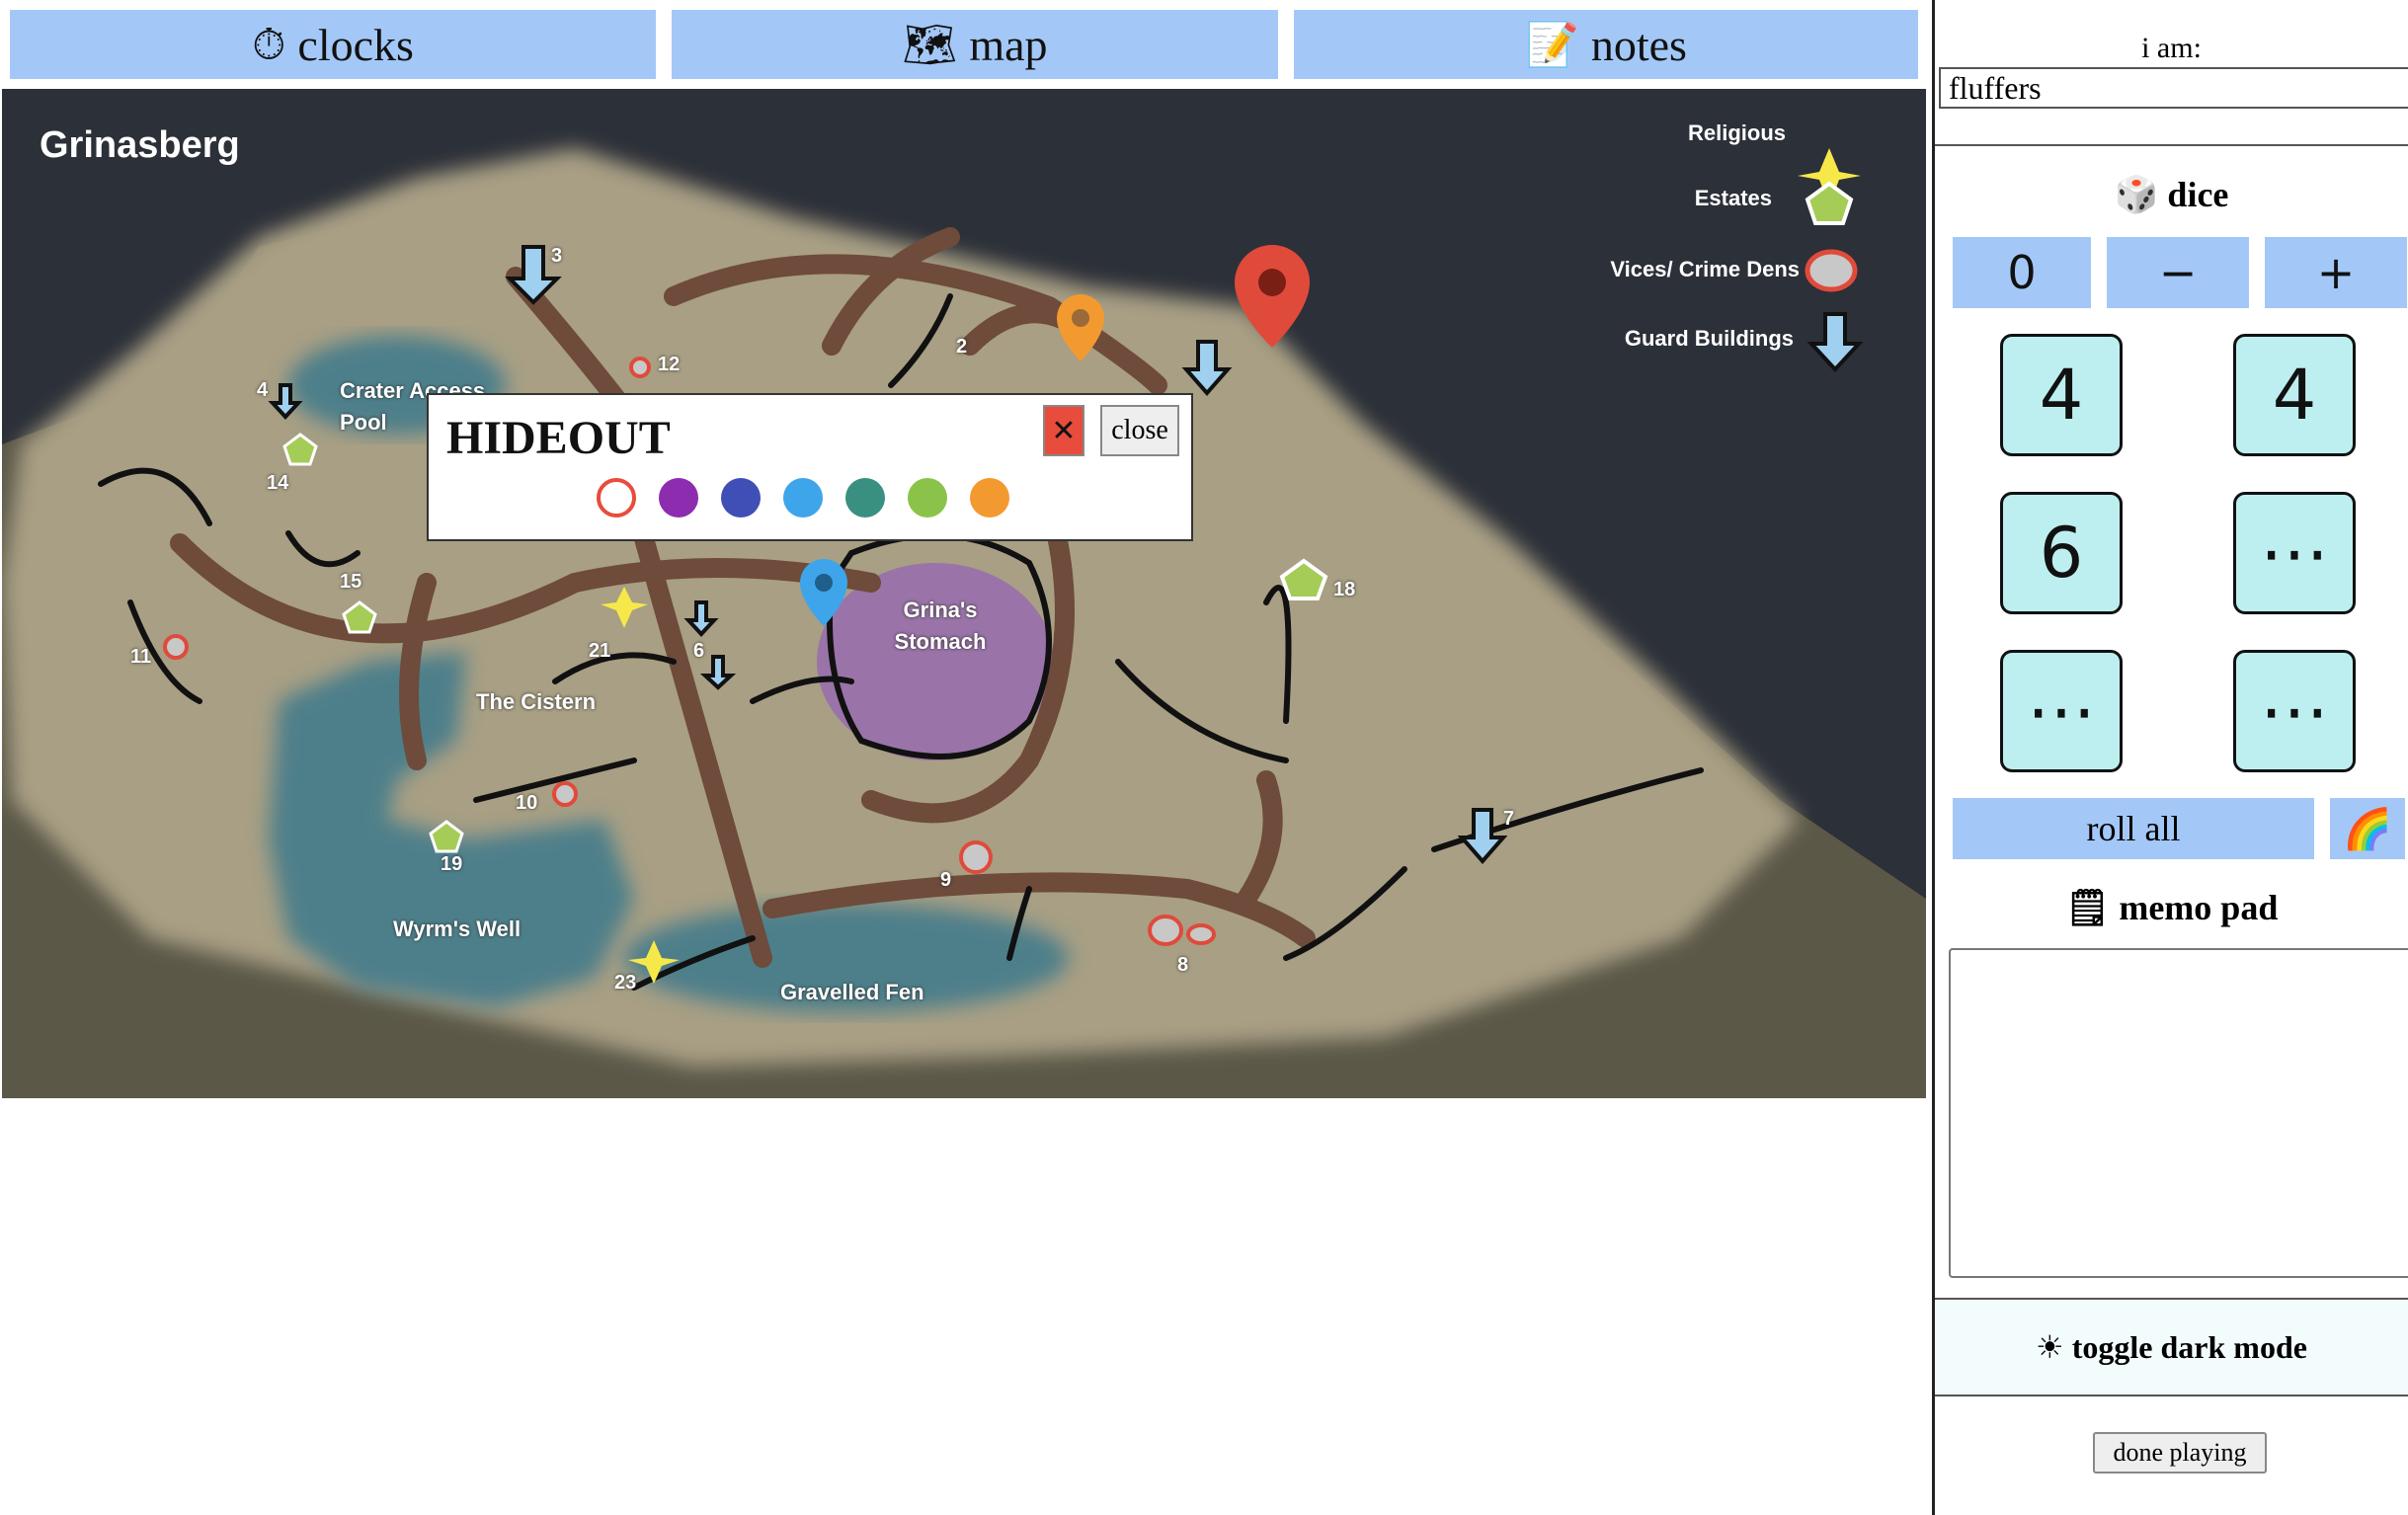 This screenshot has width=2408, height=1515. Describe the element at coordinates (2295, 395) in the screenshot. I see `die-2: 4` at that location.